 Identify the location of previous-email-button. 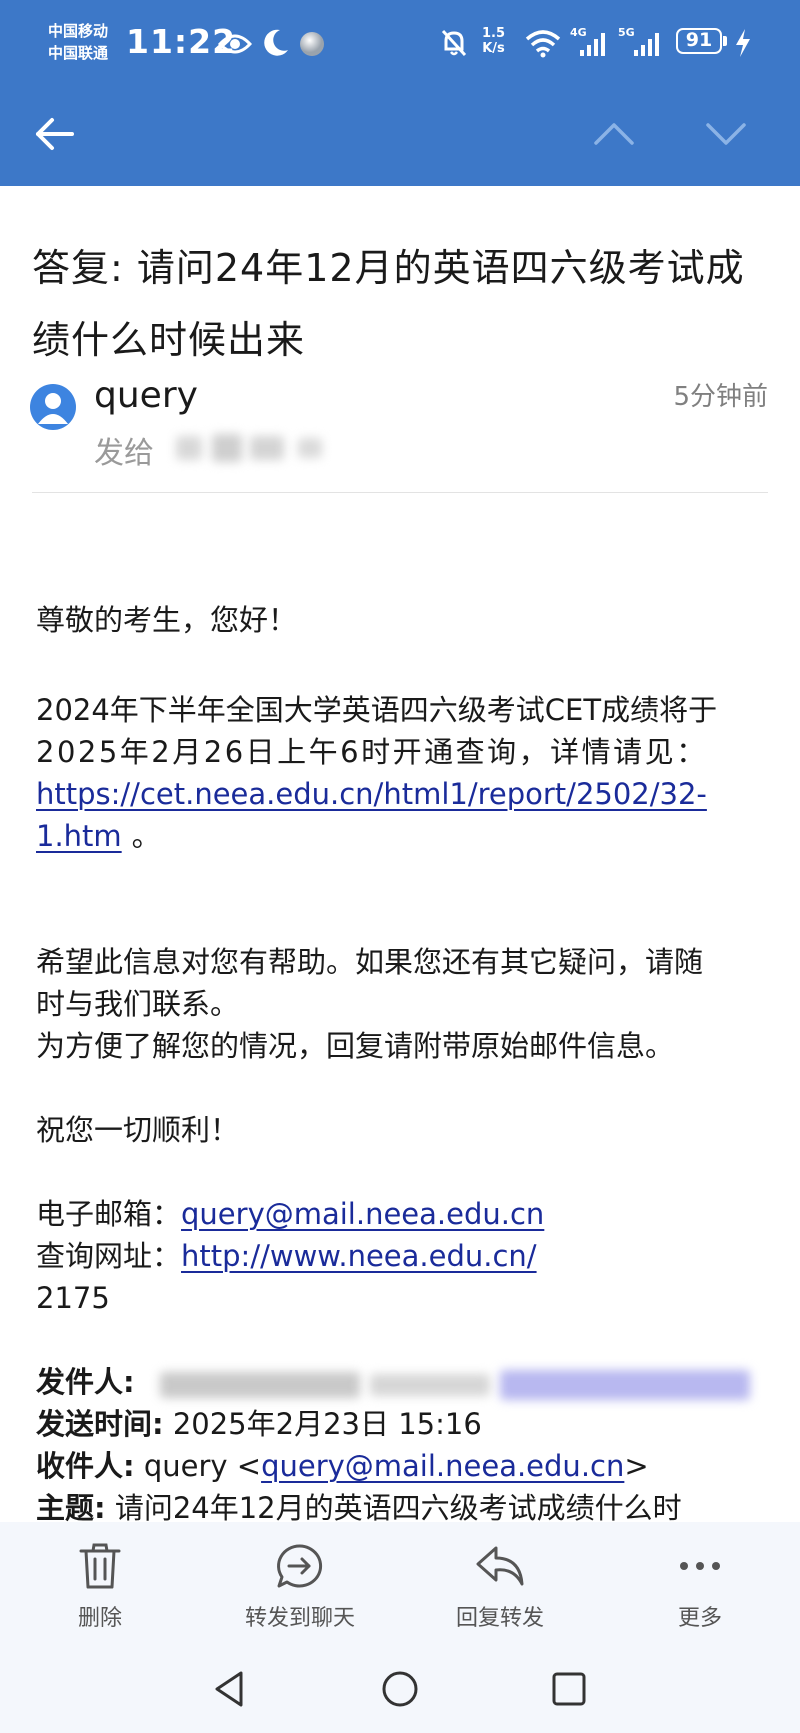
(614, 134).